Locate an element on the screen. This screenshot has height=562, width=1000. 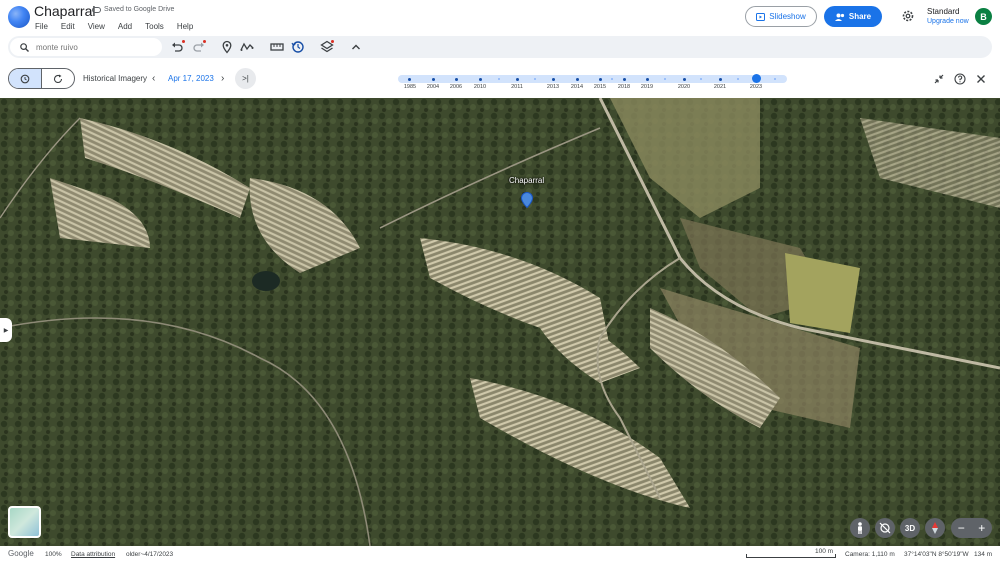
menu-help: Help is located at coordinates (185, 26).